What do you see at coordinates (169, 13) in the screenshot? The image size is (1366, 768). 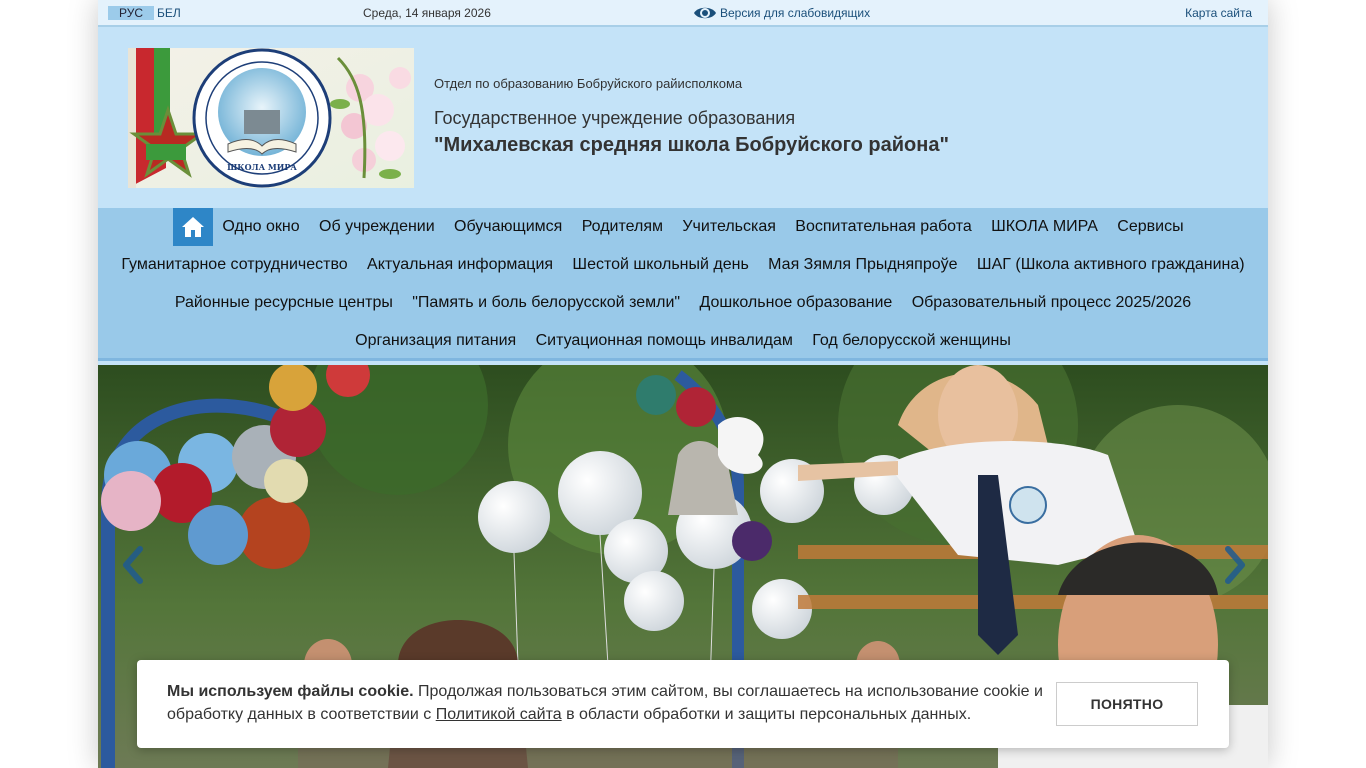 I see `lang-by-link: БЕЛ` at bounding box center [169, 13].